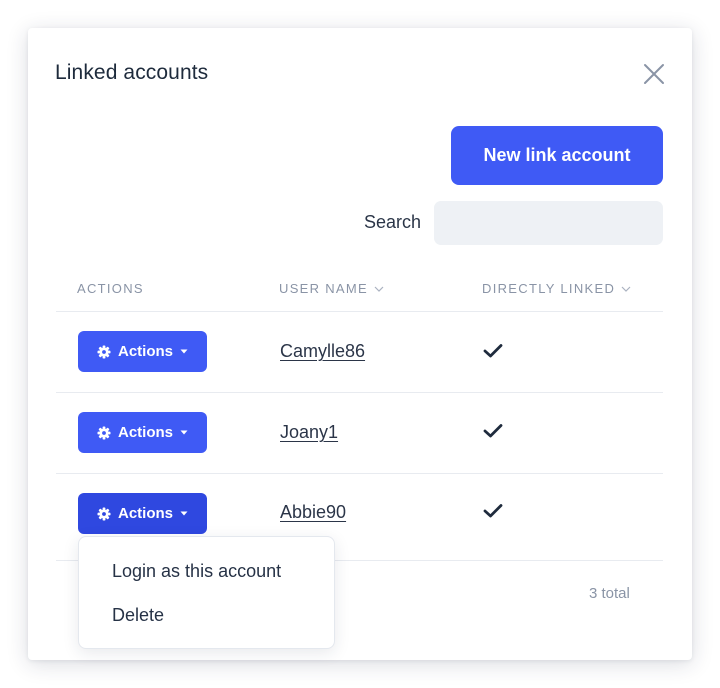 This screenshot has height=688, width=720. Describe the element at coordinates (548, 223) in the screenshot. I see `search-input` at that location.